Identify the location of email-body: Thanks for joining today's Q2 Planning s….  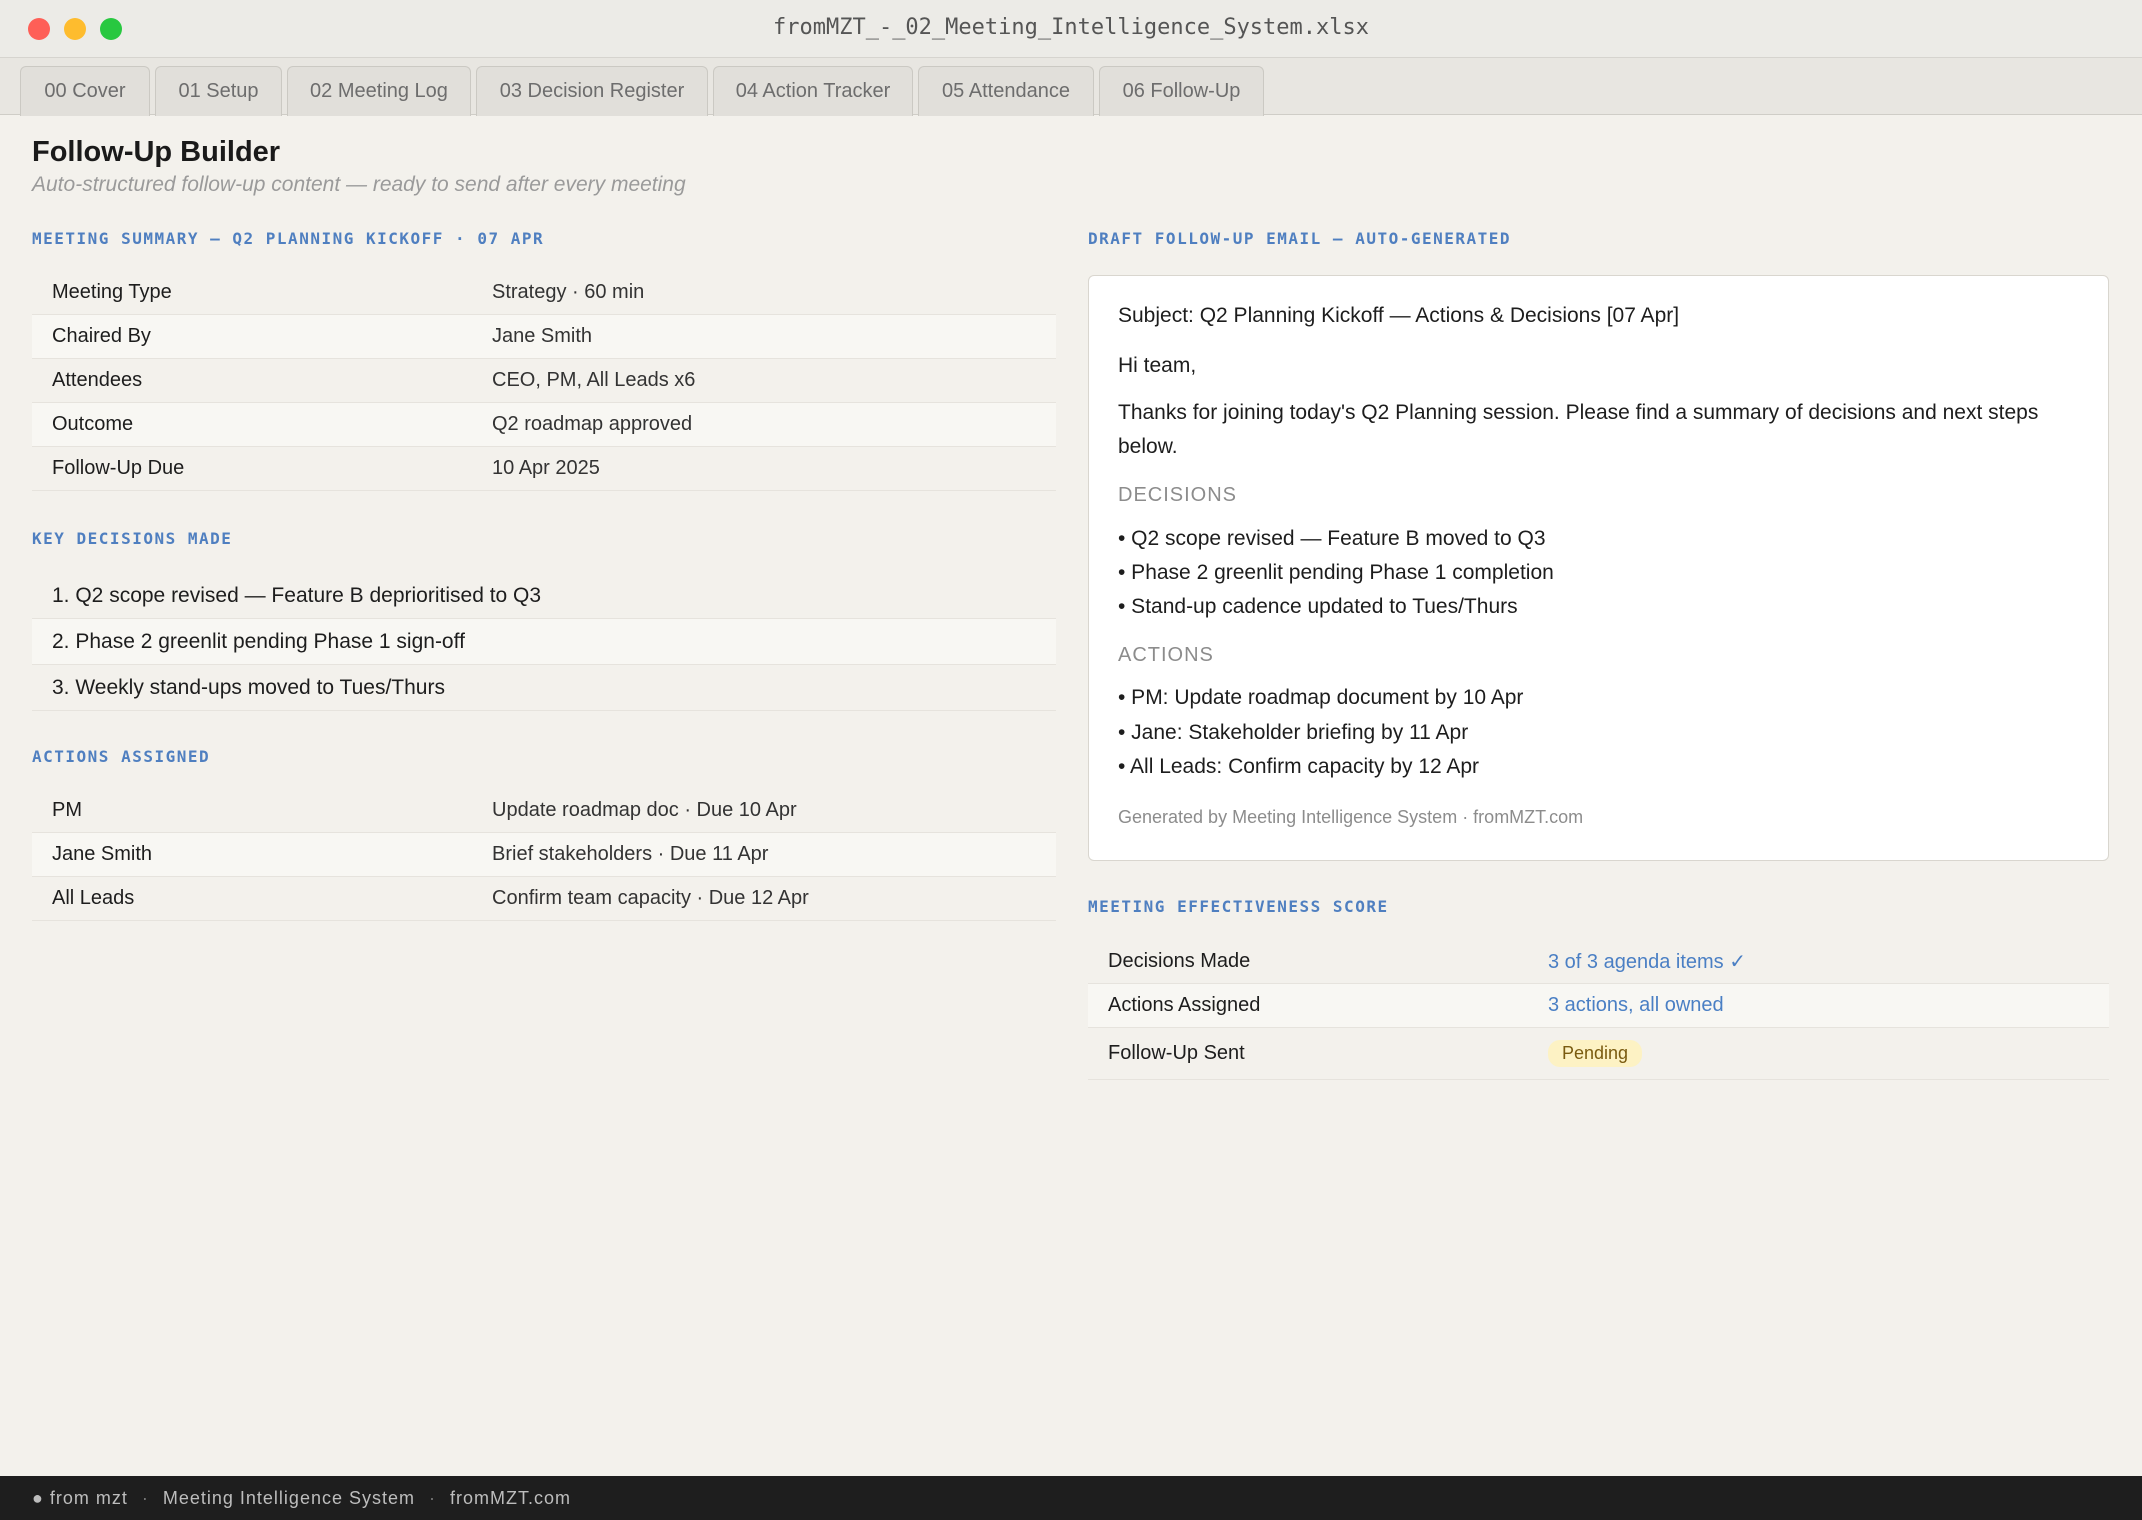
(1578, 429).